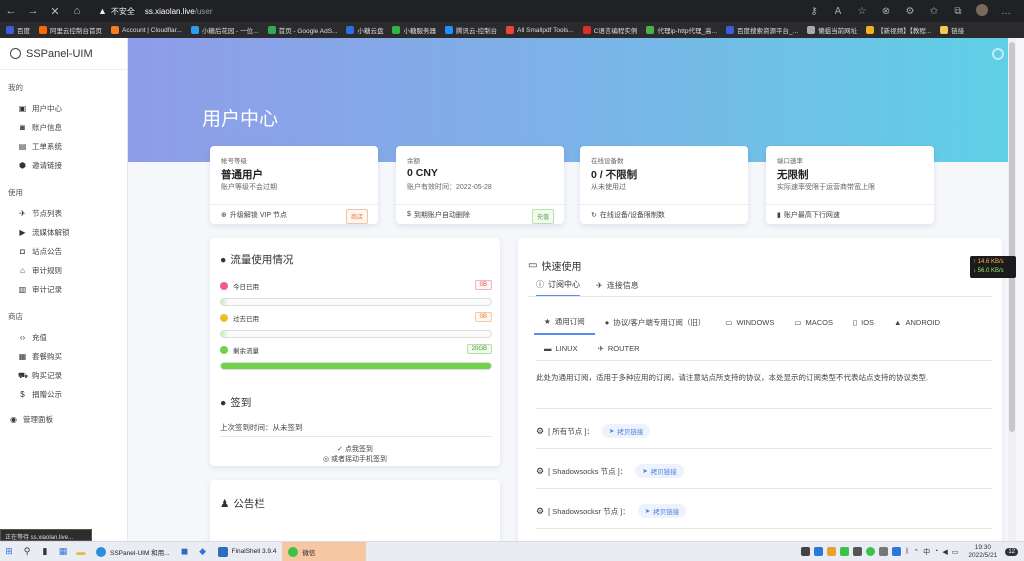  What do you see at coordinates (944, 552) in the screenshot?
I see `volume-icon: ◀` at bounding box center [944, 552].